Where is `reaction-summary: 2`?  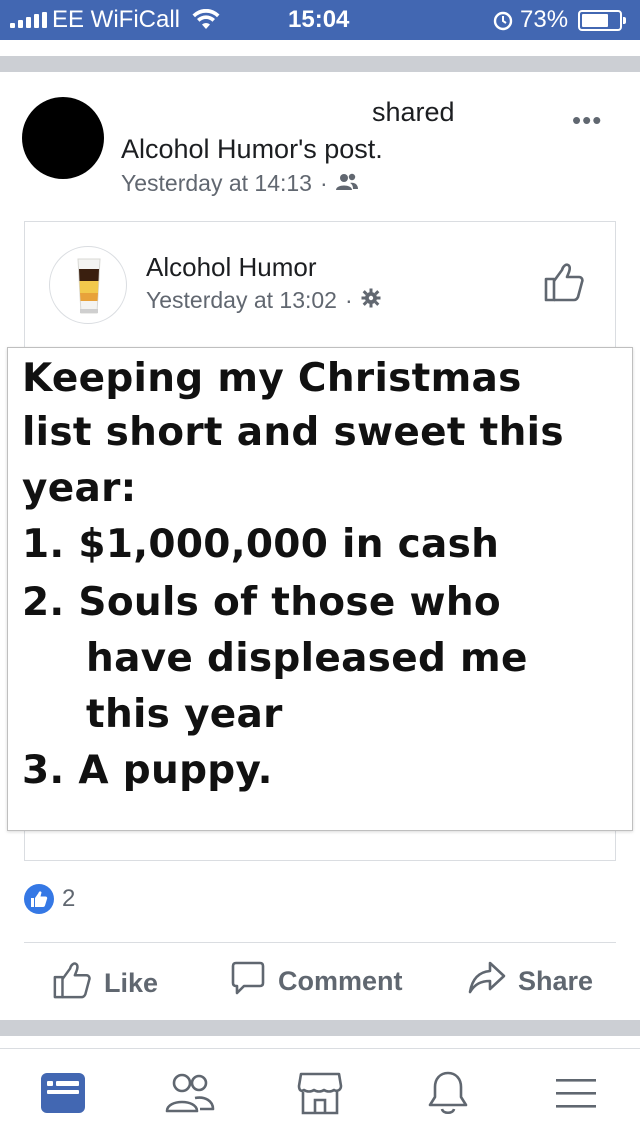 reaction-summary: 2 is located at coordinates (49, 899).